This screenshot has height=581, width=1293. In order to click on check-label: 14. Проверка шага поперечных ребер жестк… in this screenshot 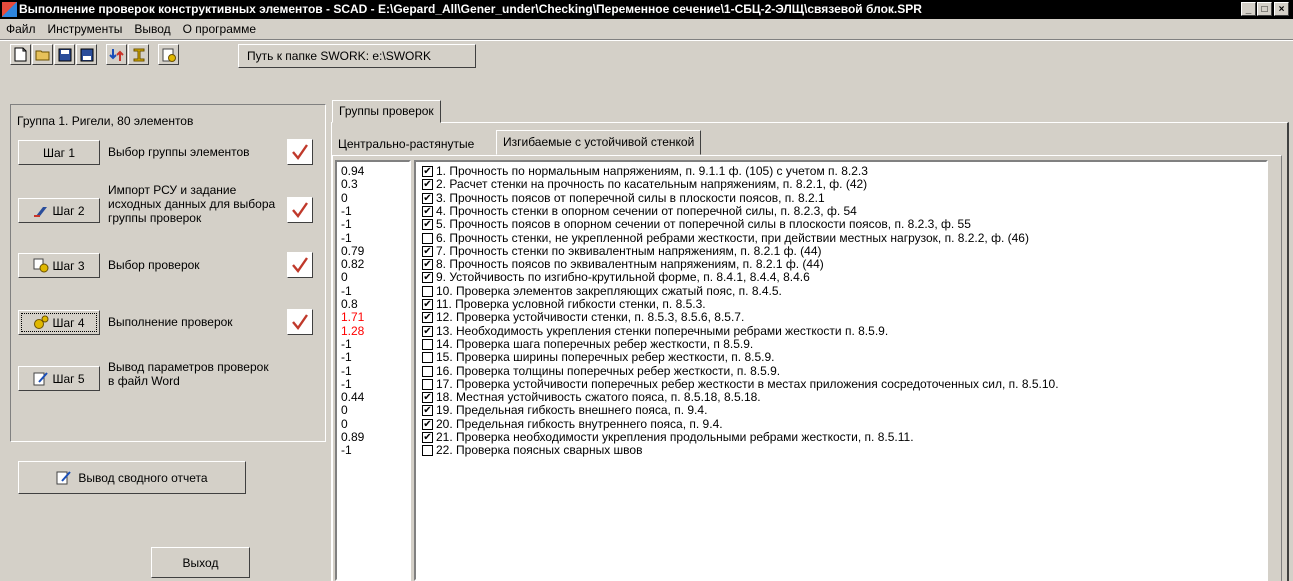, I will do `click(595, 343)`.